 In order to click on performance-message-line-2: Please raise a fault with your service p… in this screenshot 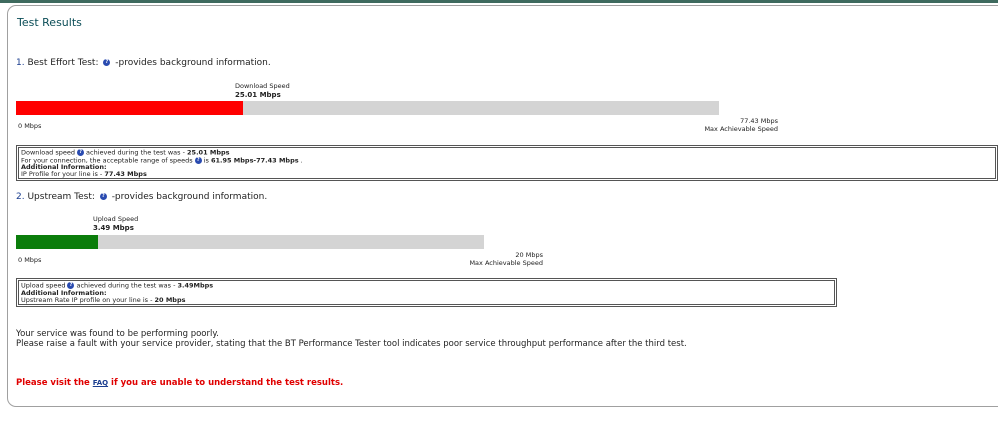, I will do `click(351, 344)`.